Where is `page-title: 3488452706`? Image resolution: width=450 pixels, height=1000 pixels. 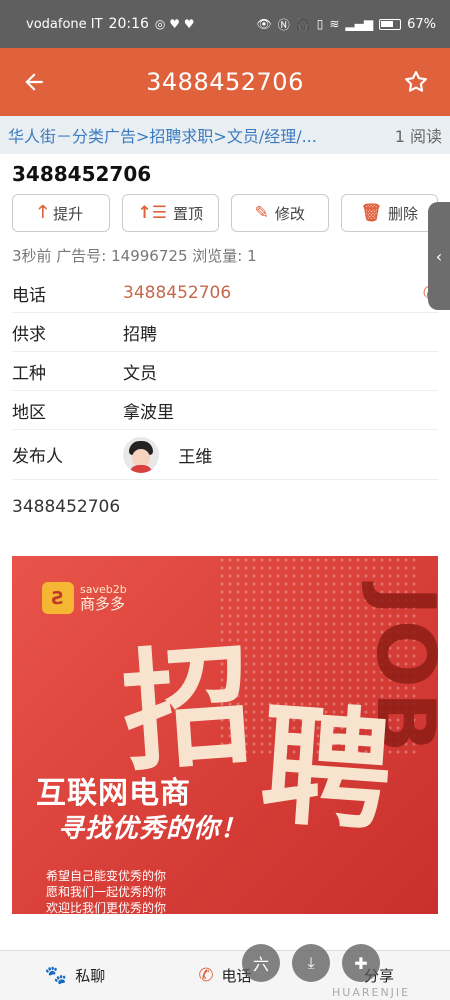 page-title: 3488452706 is located at coordinates (225, 82).